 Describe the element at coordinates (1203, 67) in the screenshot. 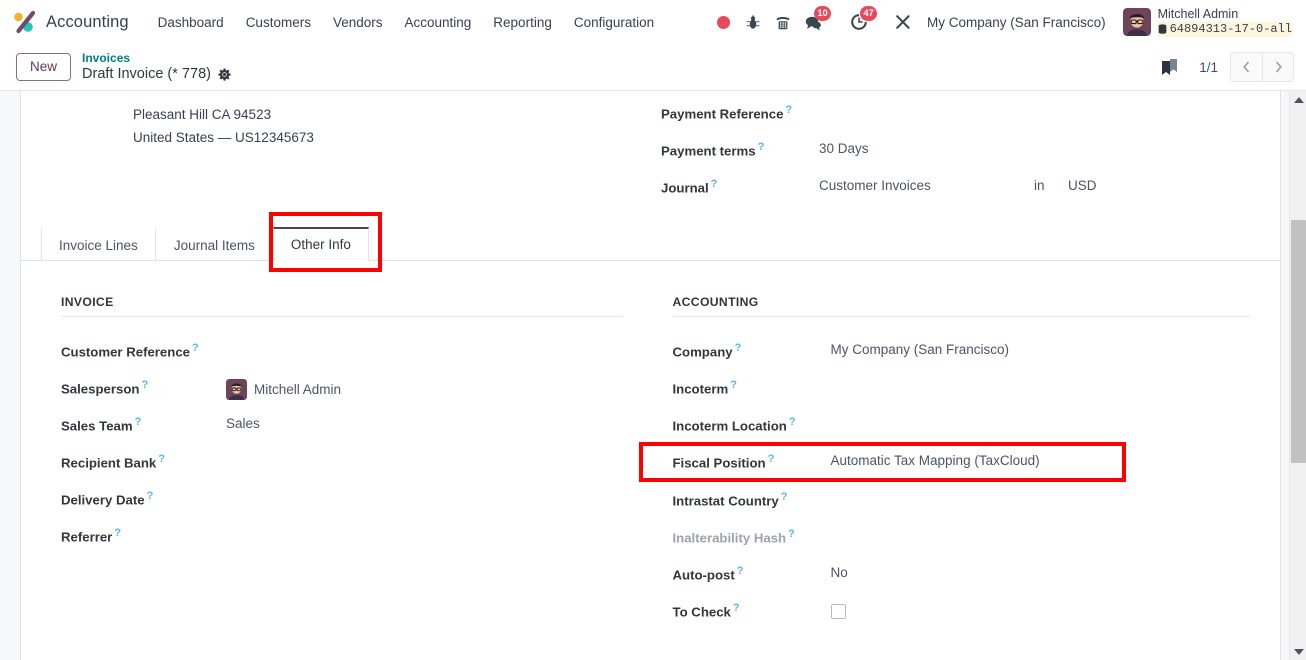

I see `pager-current: 1` at that location.